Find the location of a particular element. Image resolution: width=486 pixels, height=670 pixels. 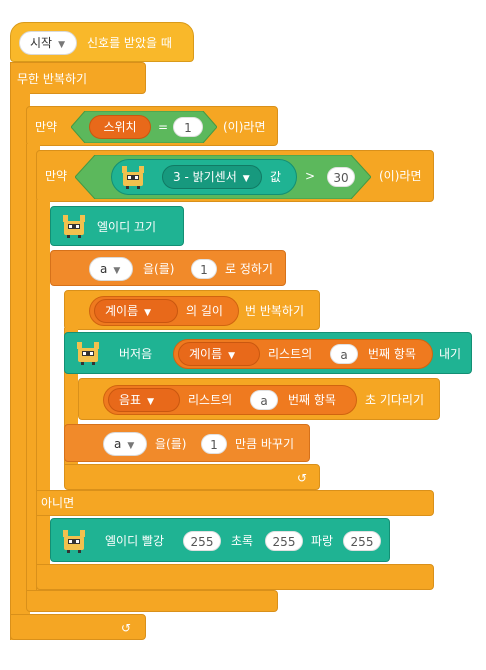

event-dropdown-label: 시작 is located at coordinates (41, 43).